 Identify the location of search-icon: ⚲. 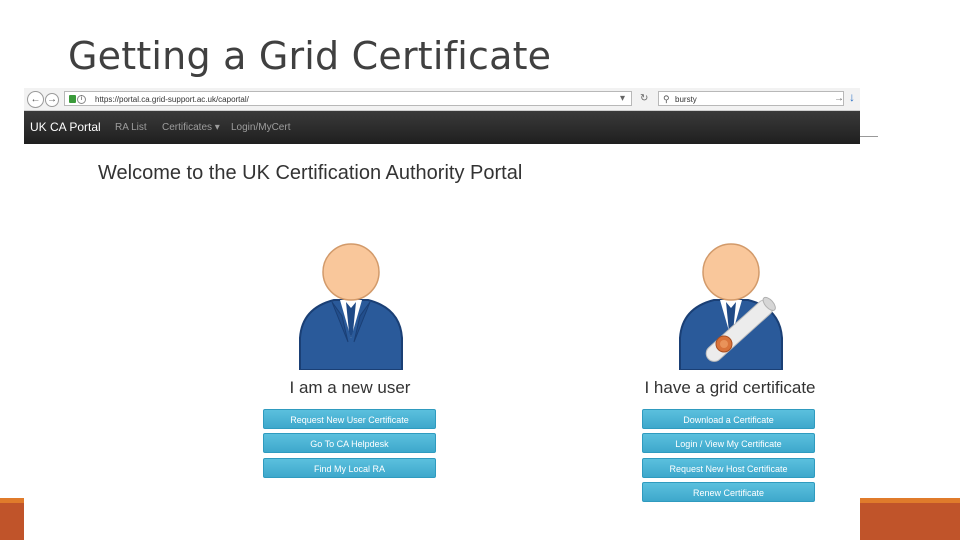
(666, 99).